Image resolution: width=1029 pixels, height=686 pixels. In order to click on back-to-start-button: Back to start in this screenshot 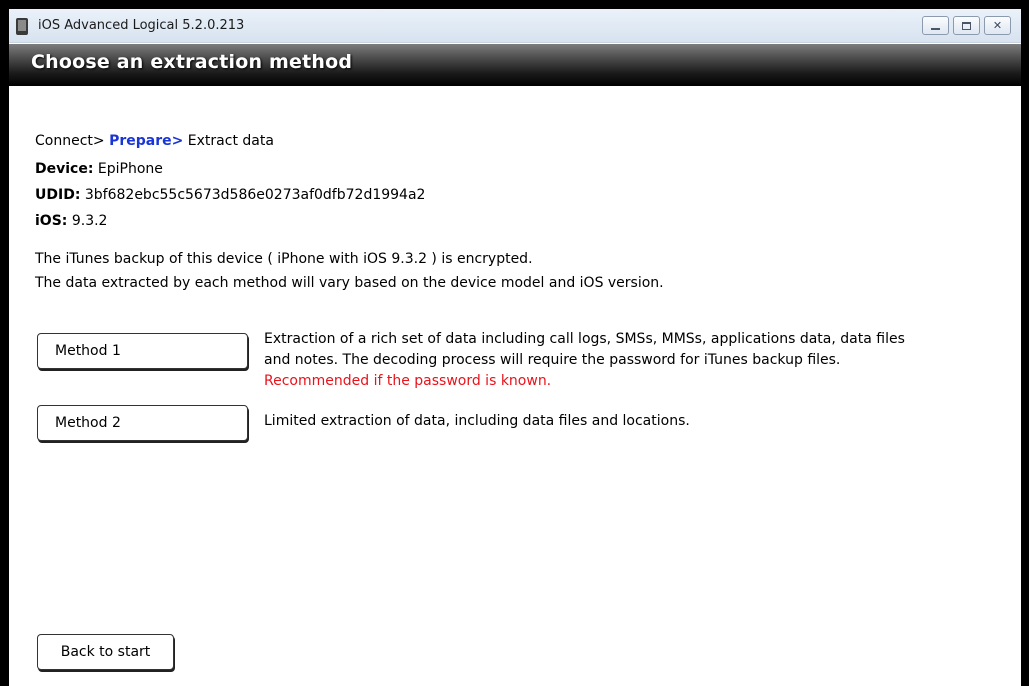, I will do `click(105, 652)`.